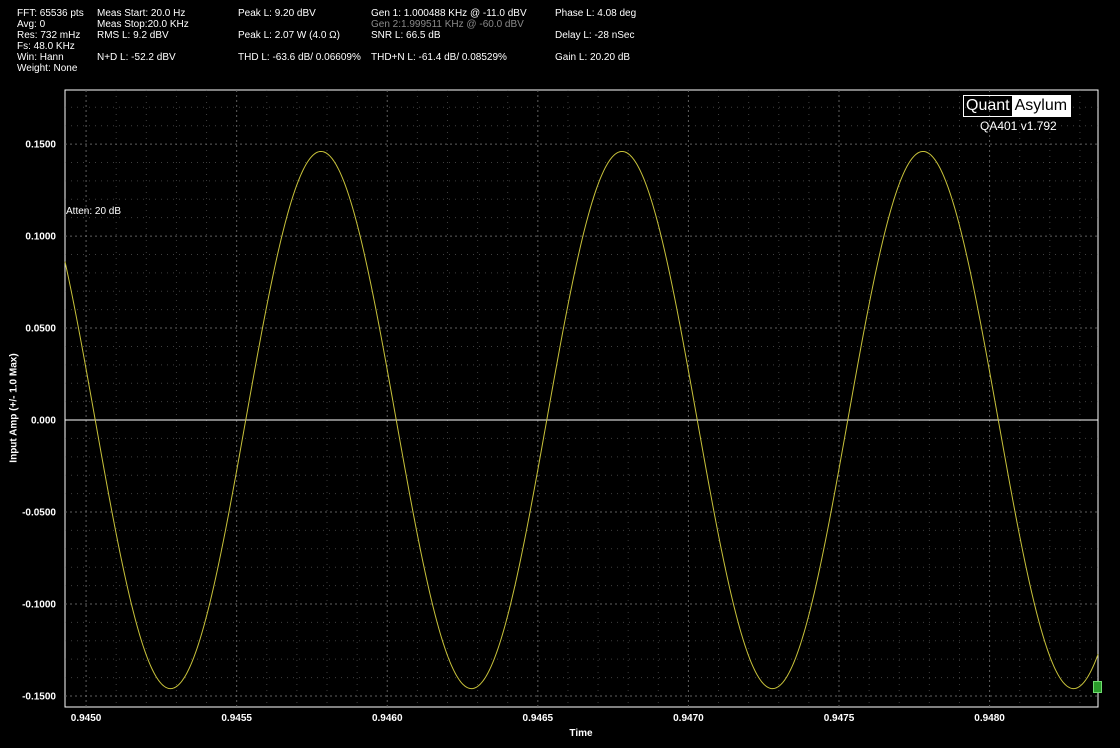  Describe the element at coordinates (39, 513) in the screenshot. I see `y-tick-label: -0.0500` at that location.